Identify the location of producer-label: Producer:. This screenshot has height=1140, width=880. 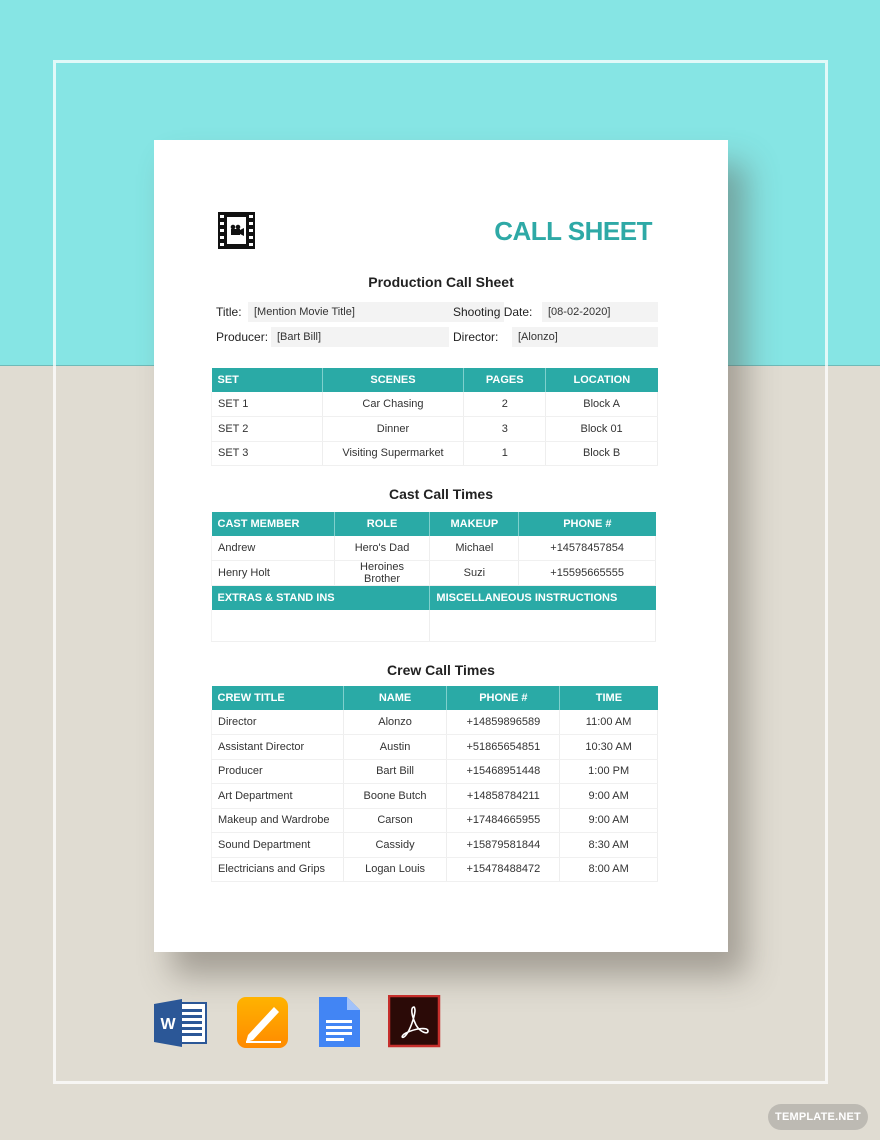
(242, 337).